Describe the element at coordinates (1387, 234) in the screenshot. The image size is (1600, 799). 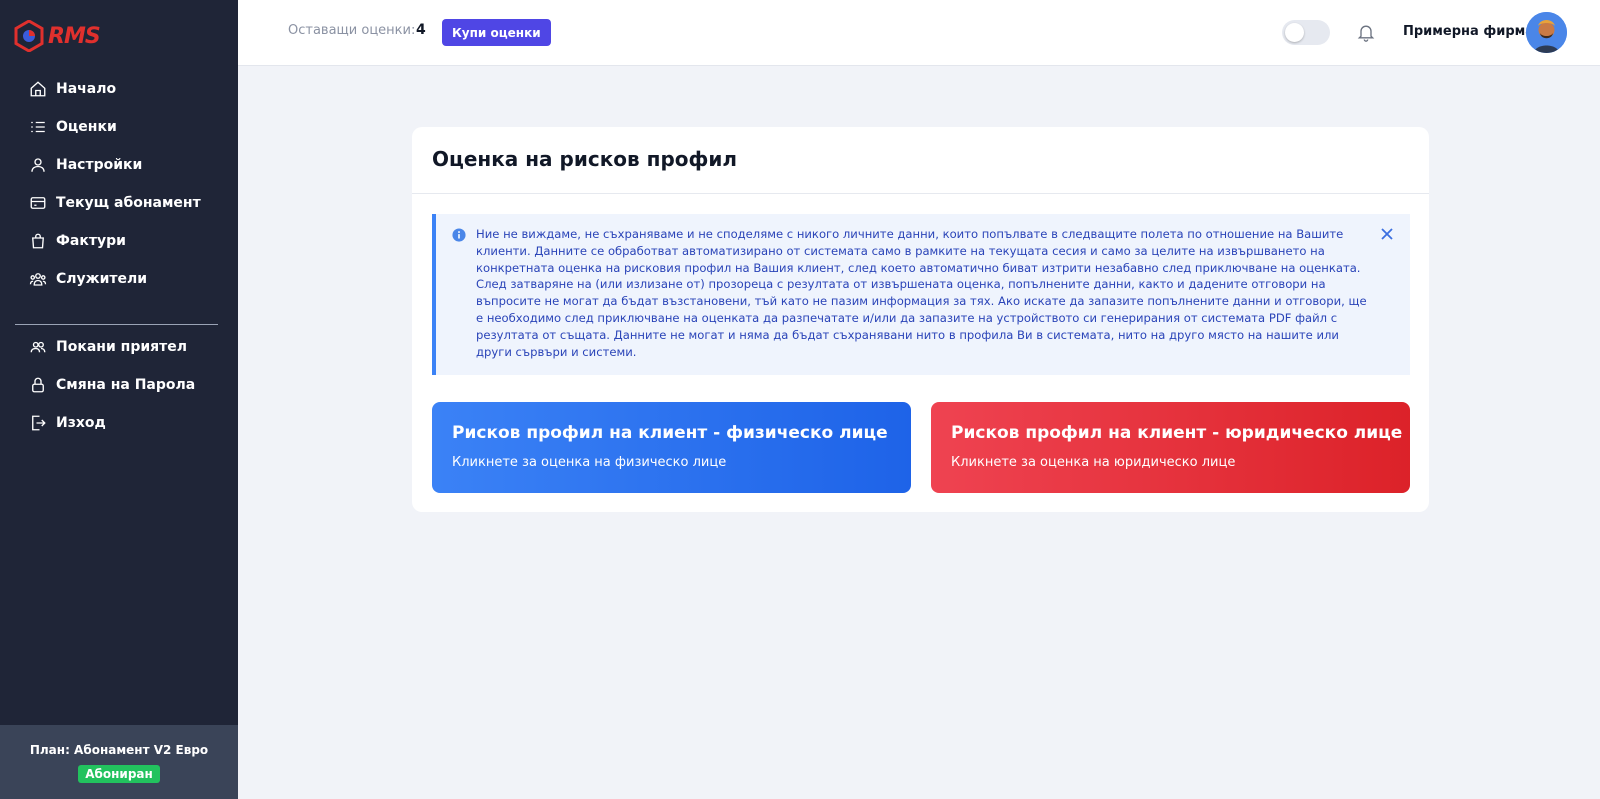
I see `close-icon` at that location.